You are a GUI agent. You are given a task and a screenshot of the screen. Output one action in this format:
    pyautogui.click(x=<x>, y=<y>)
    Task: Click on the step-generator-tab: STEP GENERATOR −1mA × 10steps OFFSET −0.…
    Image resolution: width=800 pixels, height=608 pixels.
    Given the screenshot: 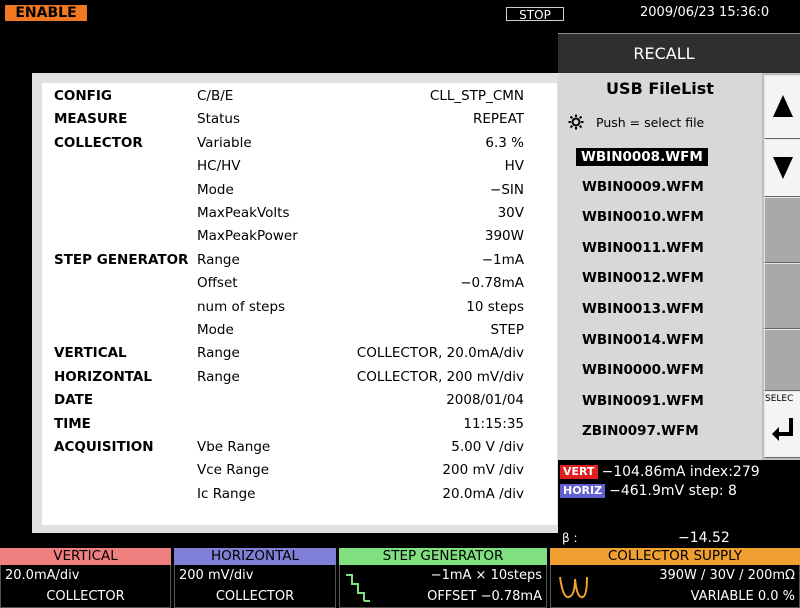 What is the action you would take?
    pyautogui.click(x=443, y=578)
    